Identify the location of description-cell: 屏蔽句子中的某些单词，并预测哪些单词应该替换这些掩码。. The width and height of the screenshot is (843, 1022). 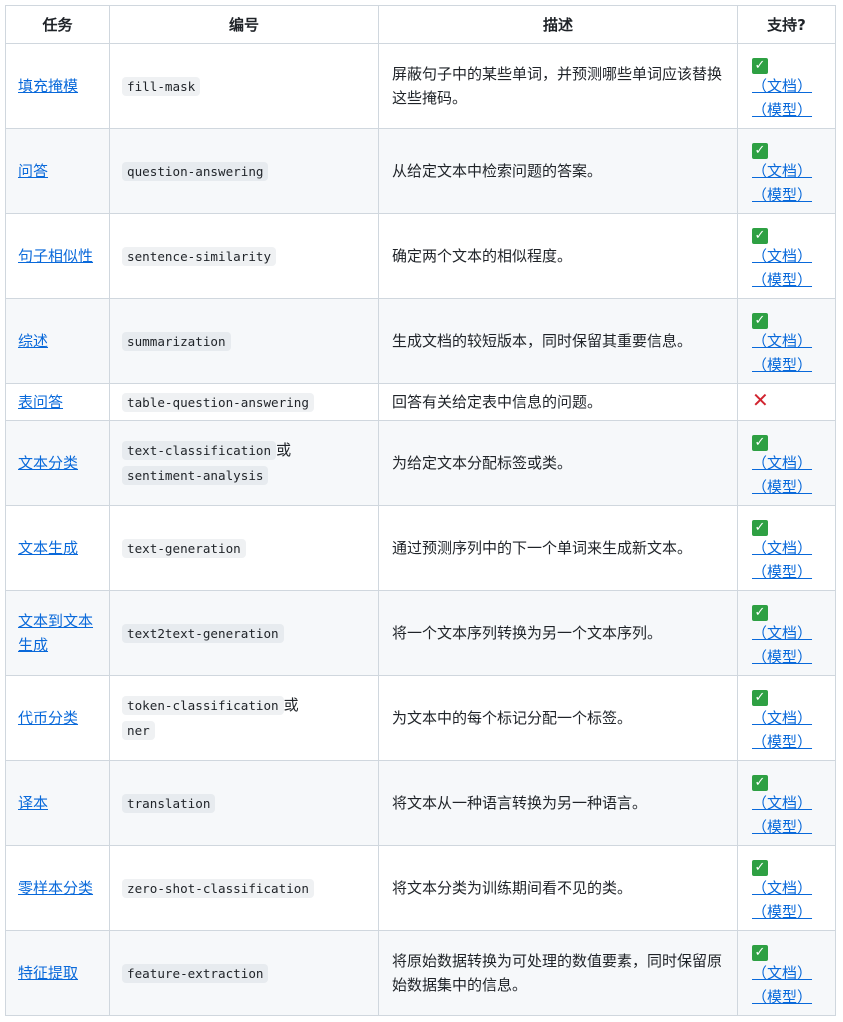
(558, 86).